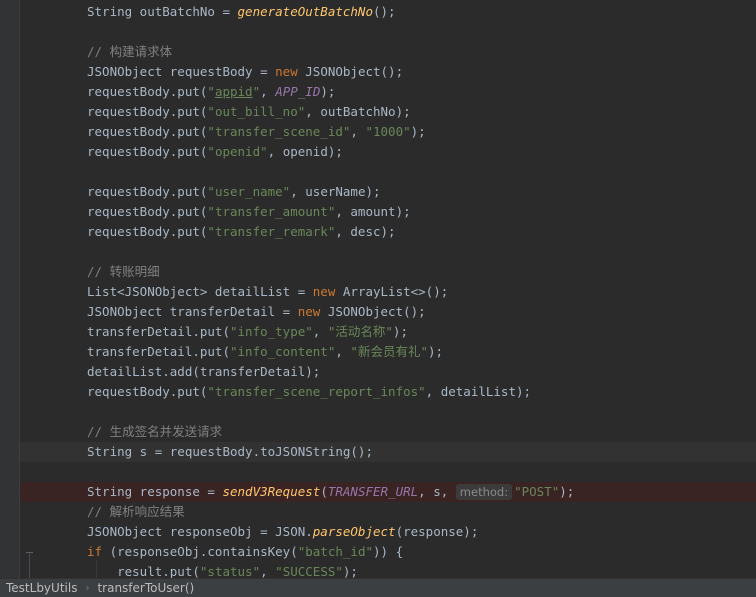 The width and height of the screenshot is (756, 597). I want to click on code-line: transferDetail.put("info_type", "活动名称");, so click(388, 332).